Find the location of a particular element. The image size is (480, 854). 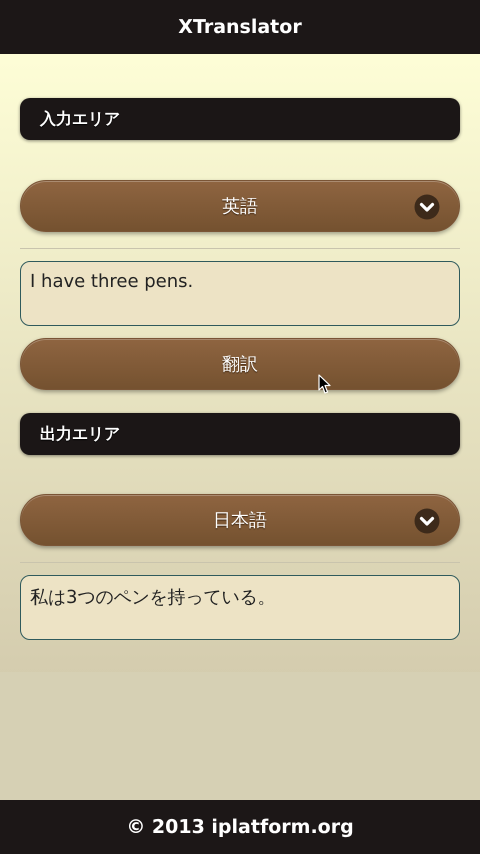

text-field: 私は3つのペンを持っている。 is located at coordinates (240, 607).